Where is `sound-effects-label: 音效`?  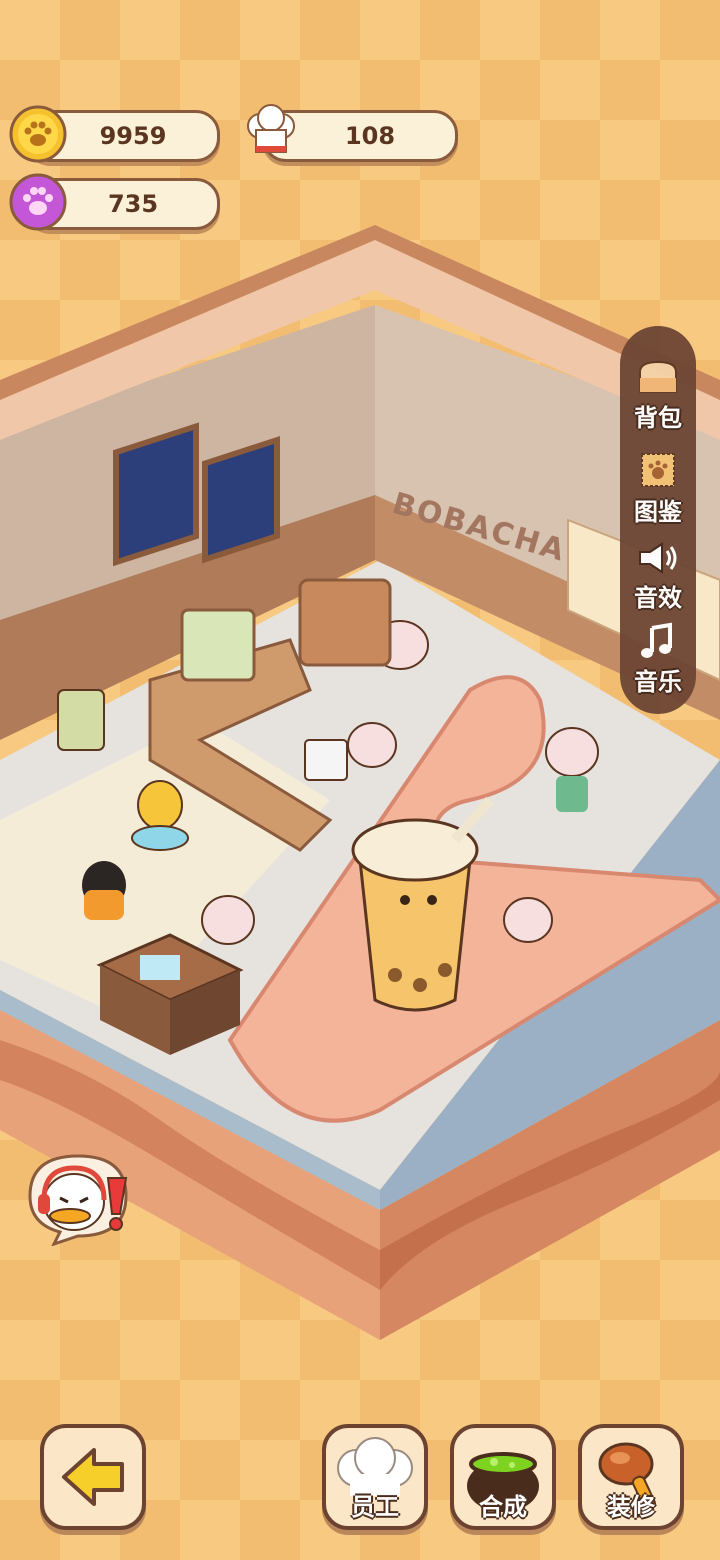 sound-effects-label: 音效 is located at coordinates (658, 598).